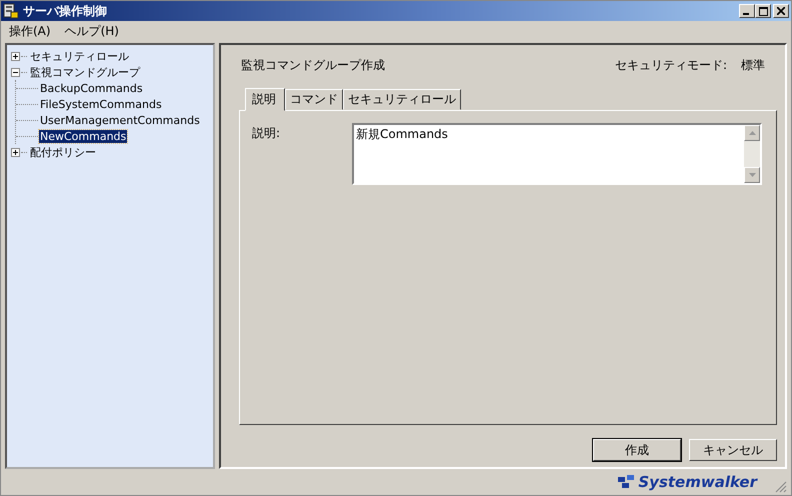 Image resolution: width=792 pixels, height=496 pixels. What do you see at coordinates (753, 65) in the screenshot?
I see `security-mode-value: 標準` at bounding box center [753, 65].